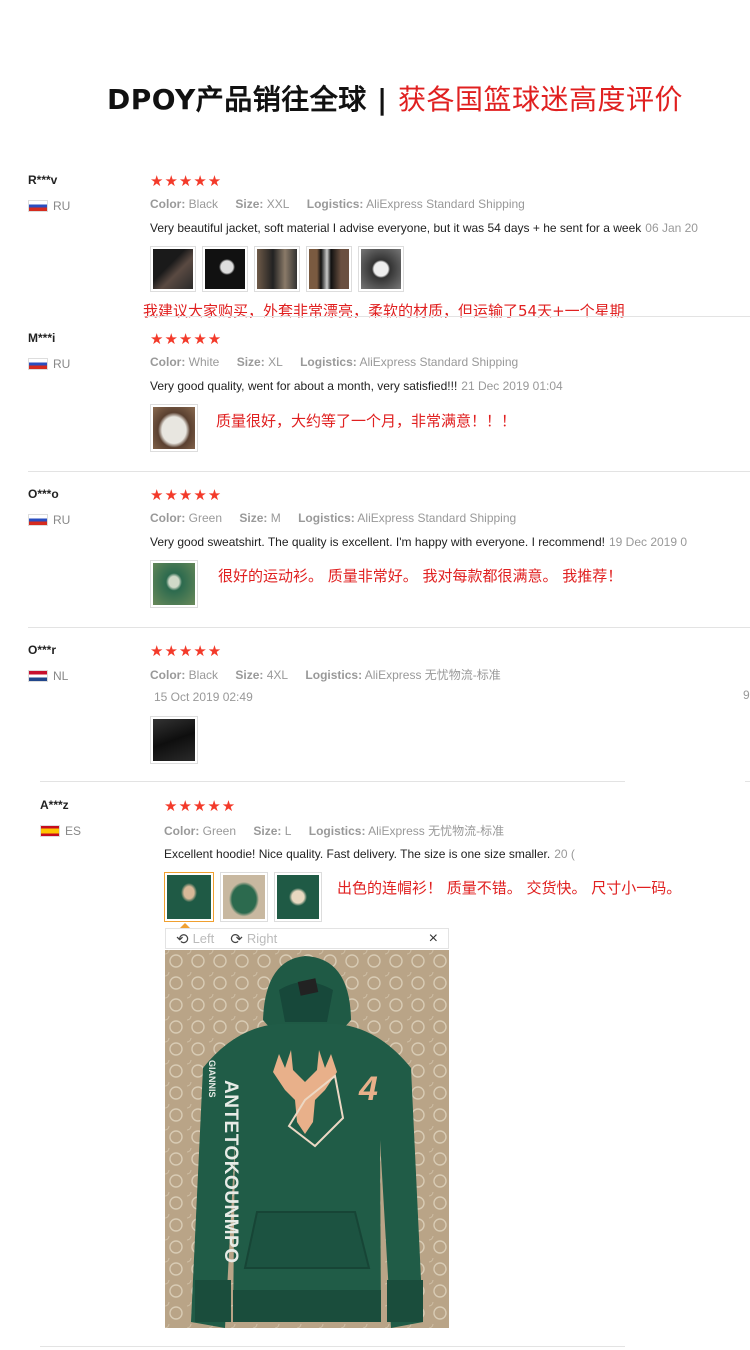 Image resolution: width=750 pixels, height=1350 pixels. What do you see at coordinates (671, 228) in the screenshot?
I see `review-date: 06 Jan 20` at bounding box center [671, 228].